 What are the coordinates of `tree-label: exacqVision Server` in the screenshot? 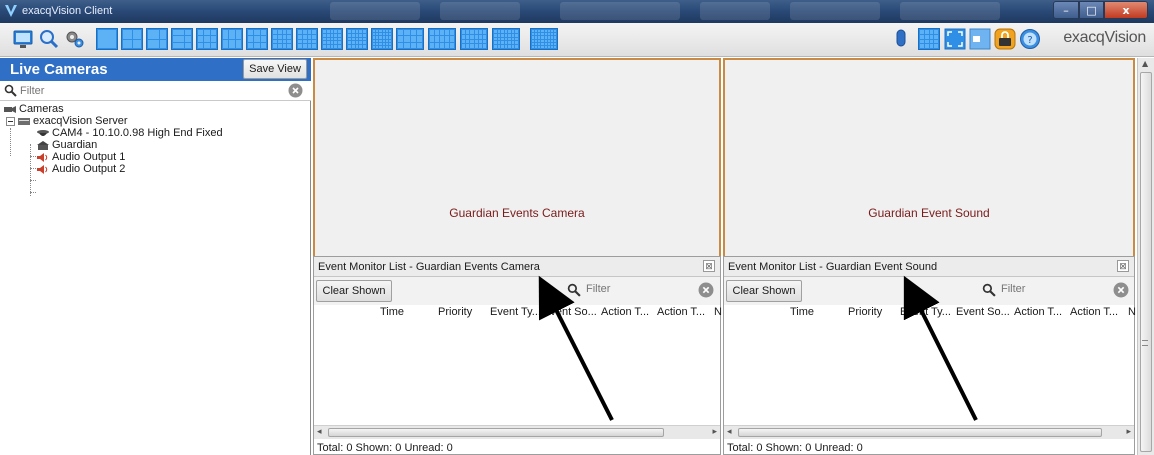 It's located at (80, 121).